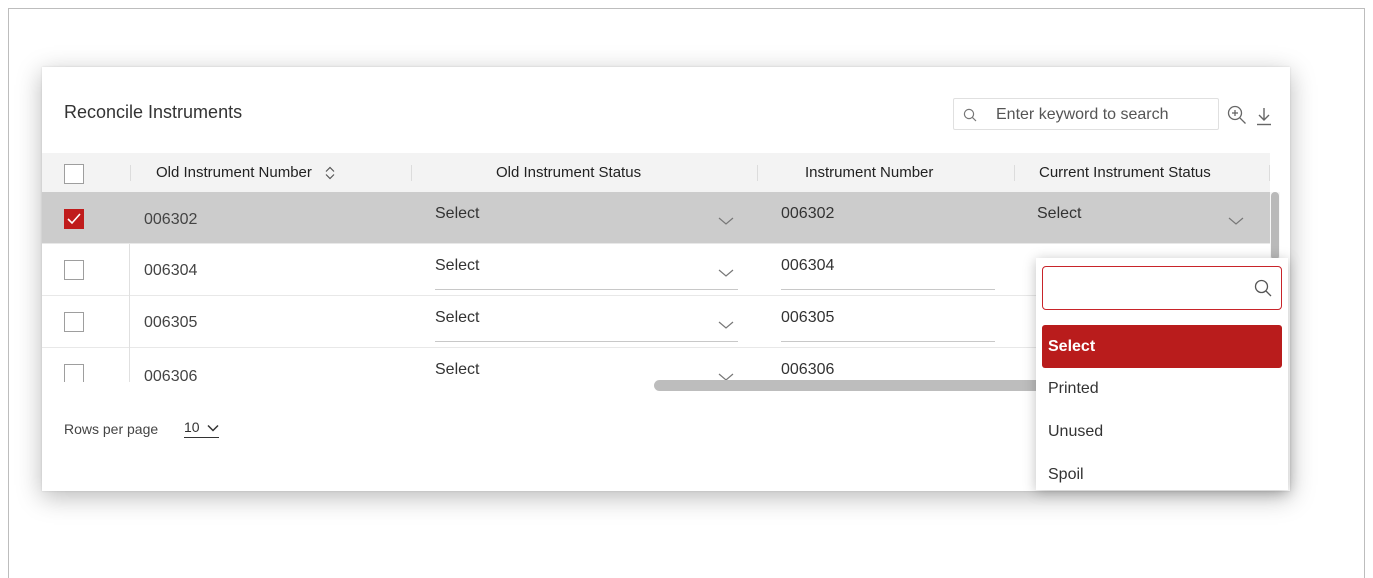 This screenshot has height=578, width=1373. What do you see at coordinates (192, 427) in the screenshot?
I see `rows-per-page-value: 10` at bounding box center [192, 427].